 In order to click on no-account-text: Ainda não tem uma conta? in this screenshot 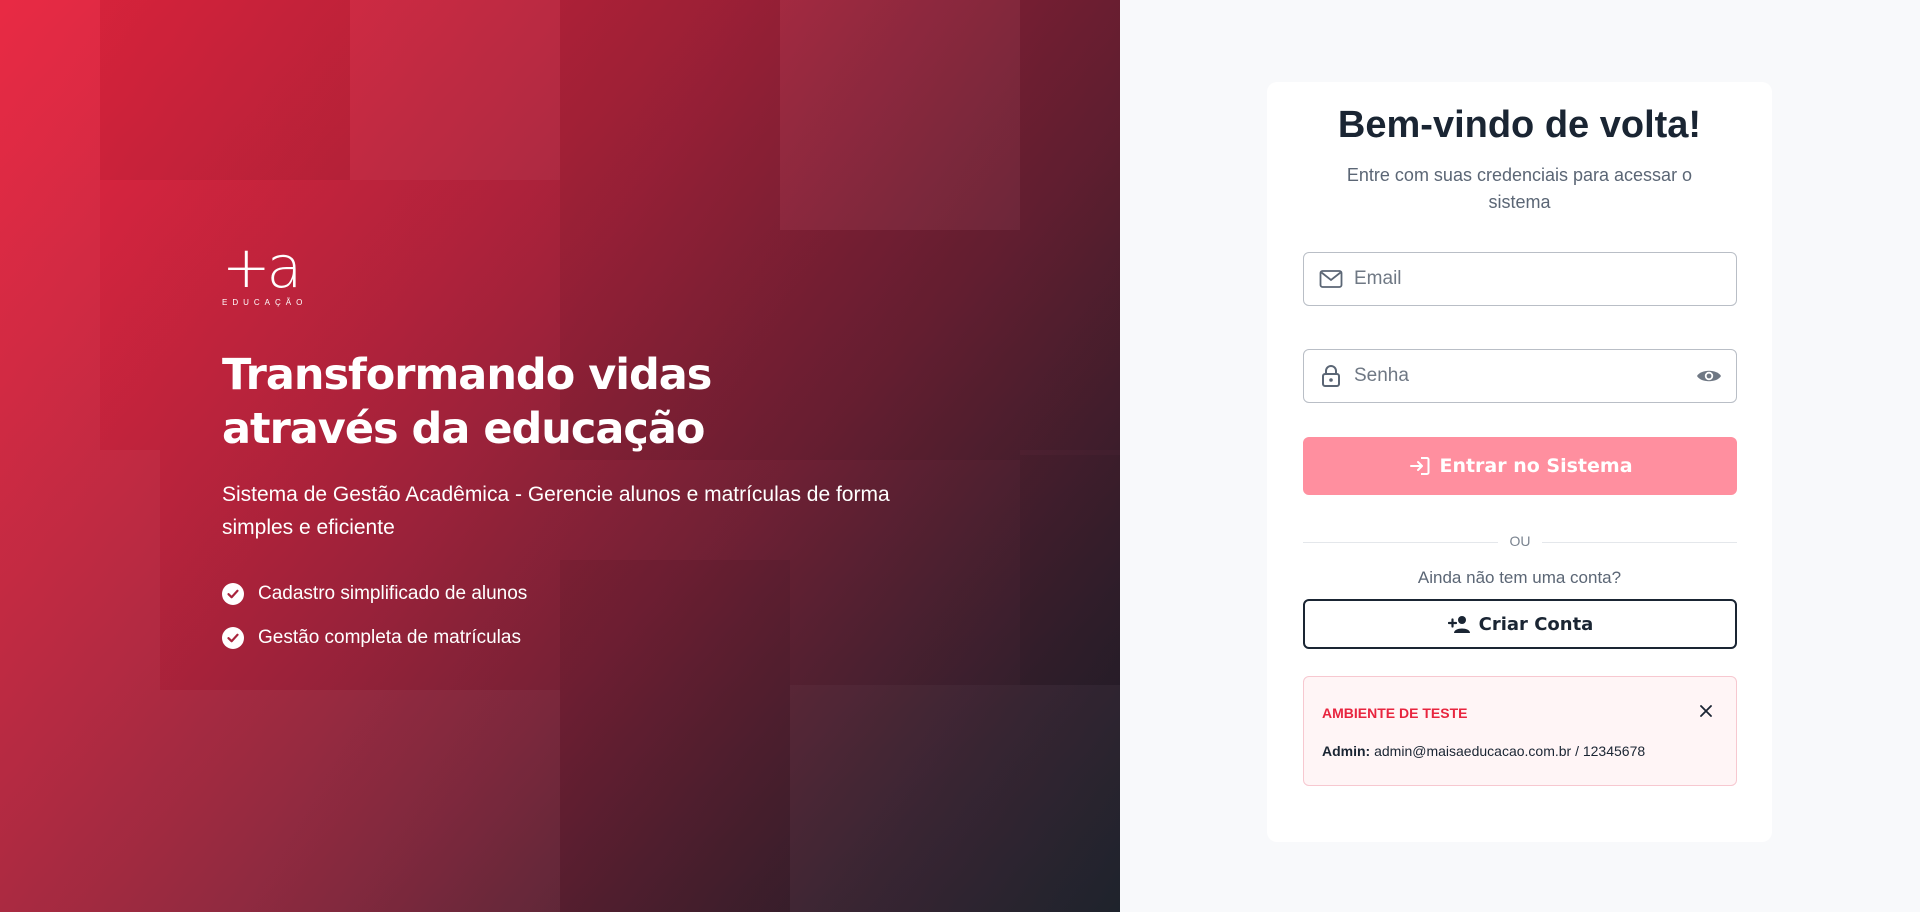, I will do `click(1519, 577)`.